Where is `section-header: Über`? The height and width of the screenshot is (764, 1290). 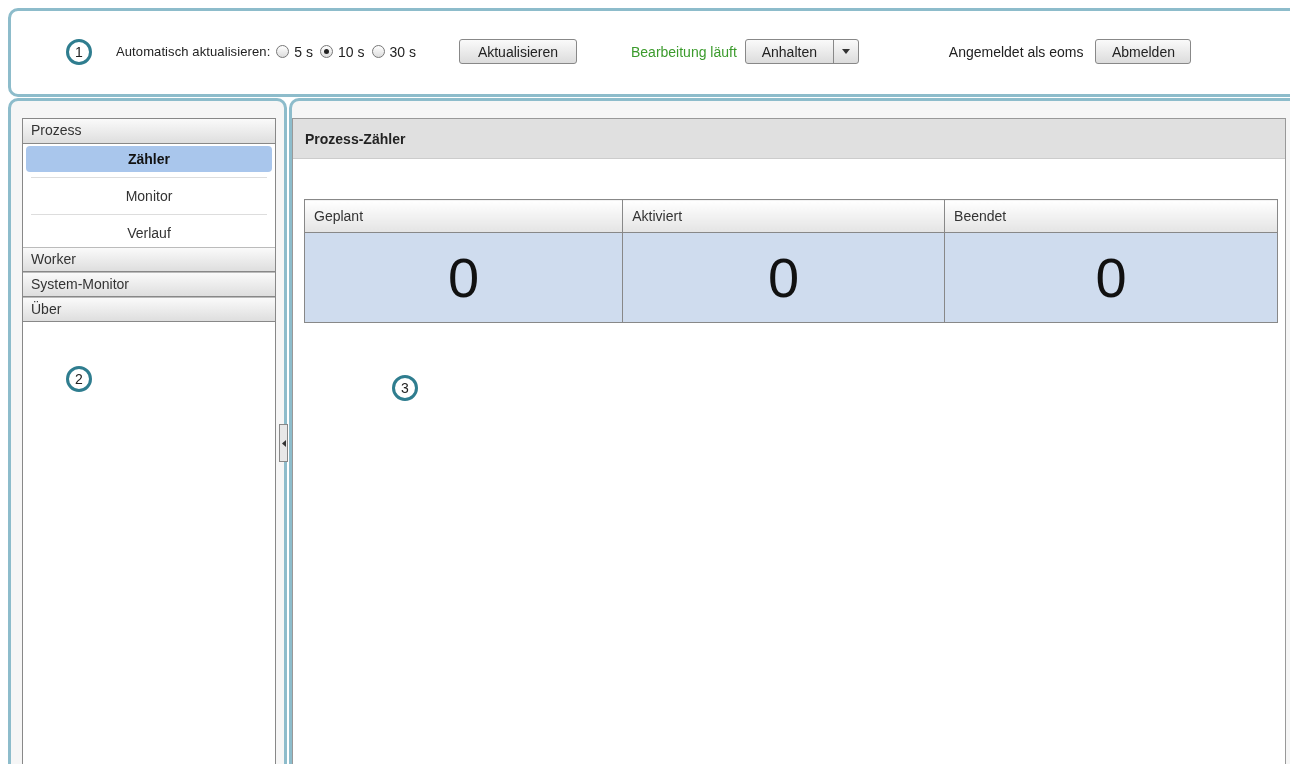 section-header: Über is located at coordinates (149, 309).